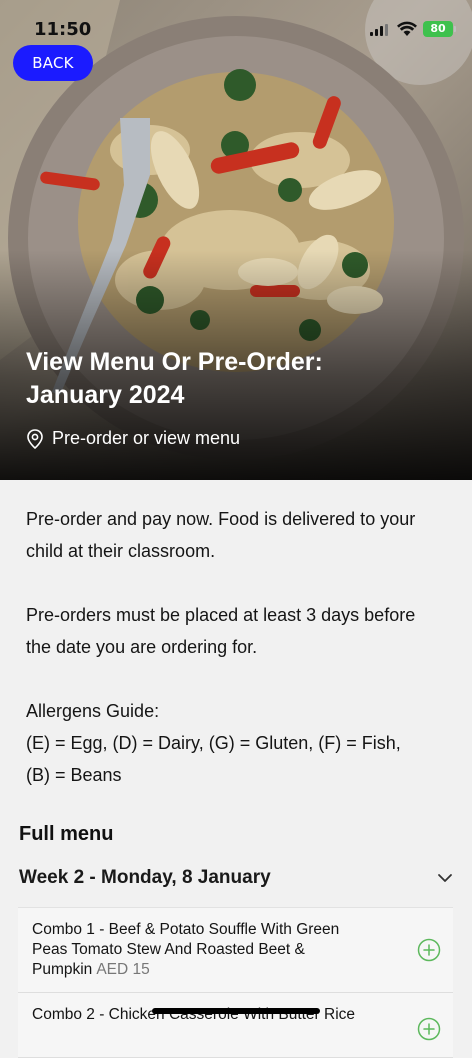 Image resolution: width=472 pixels, height=1058 pixels. Describe the element at coordinates (168, 949) in the screenshot. I see `menu-item-name: Peas Tomato Stew And Roasted Beet &` at that location.